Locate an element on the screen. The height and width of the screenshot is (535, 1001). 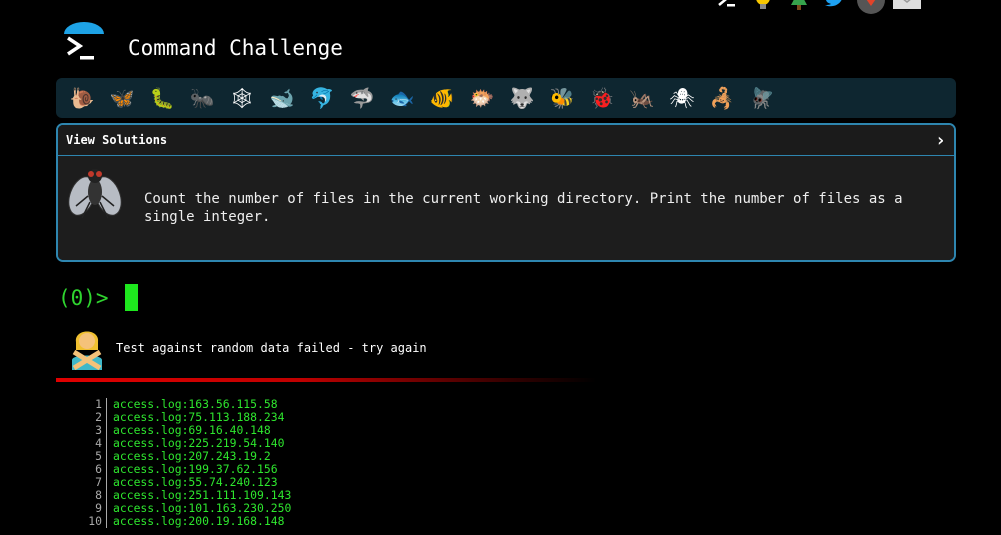
site-logo-icon is located at coordinates (85, 44).